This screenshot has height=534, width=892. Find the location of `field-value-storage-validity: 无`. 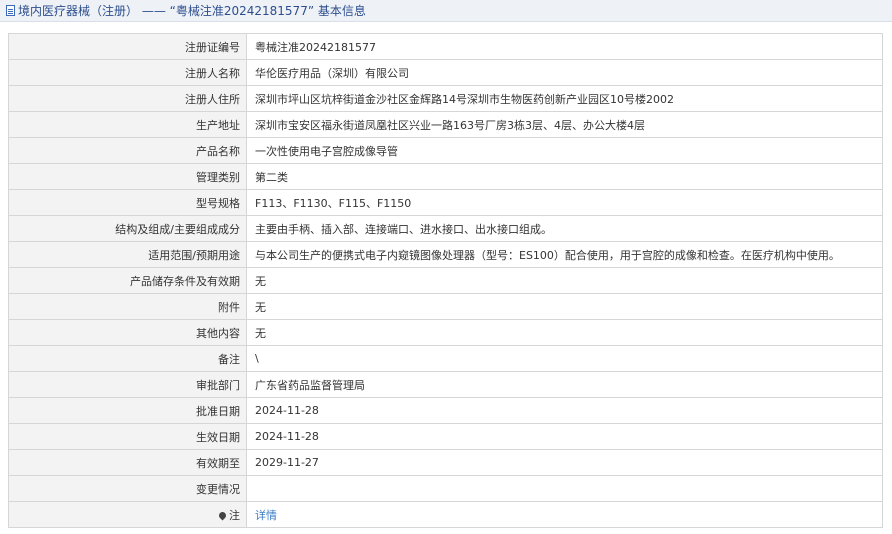

field-value-storage-validity: 无 is located at coordinates (564, 280).